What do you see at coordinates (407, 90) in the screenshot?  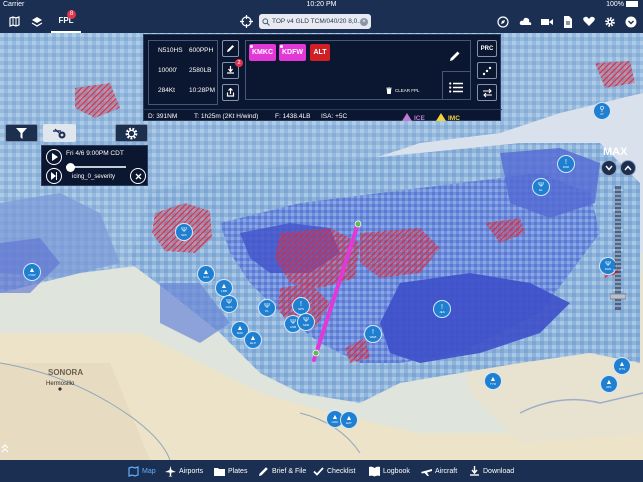 I see `clear-fpl-label: CLEAR FPL` at bounding box center [407, 90].